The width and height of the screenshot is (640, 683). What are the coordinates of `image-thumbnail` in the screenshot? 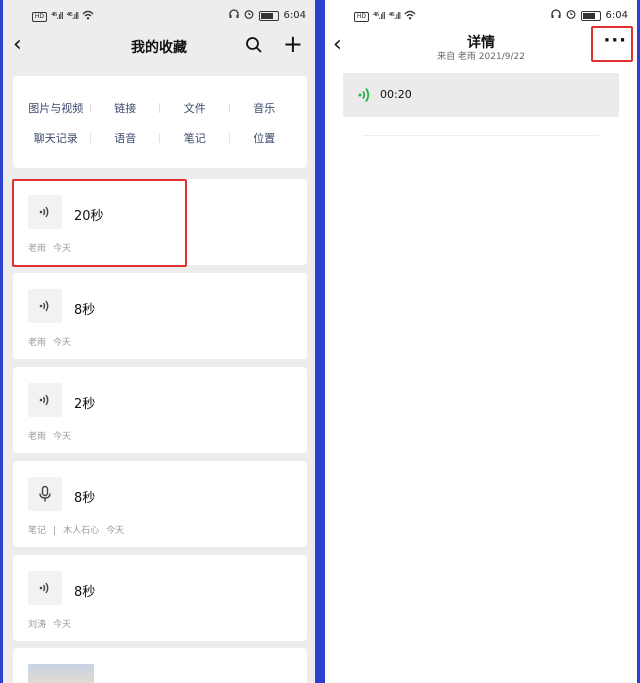 It's located at (61, 673).